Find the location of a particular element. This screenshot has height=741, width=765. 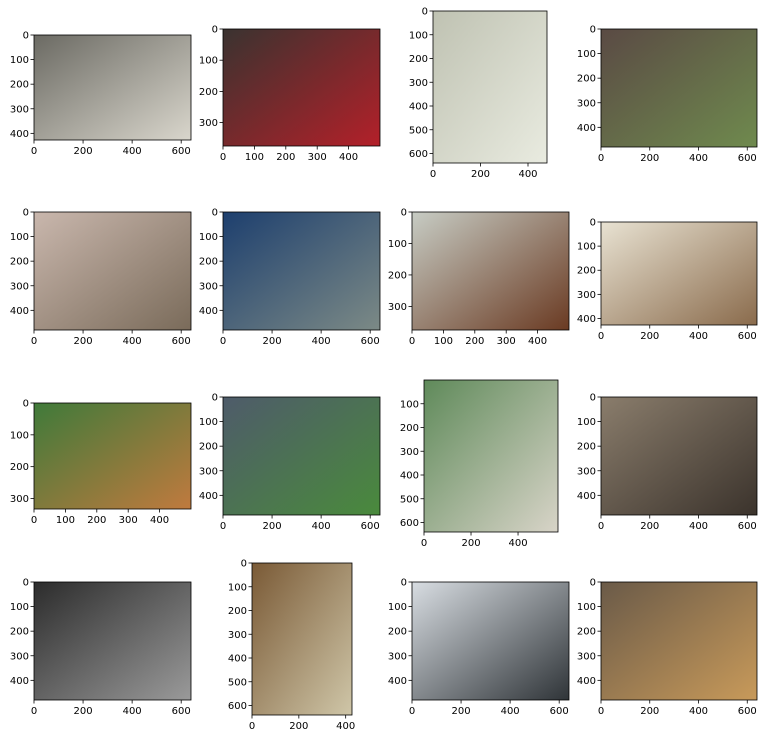

image-panel: 0 200 400 100 200 300 400 500 600 is located at coordinates (479, 464).